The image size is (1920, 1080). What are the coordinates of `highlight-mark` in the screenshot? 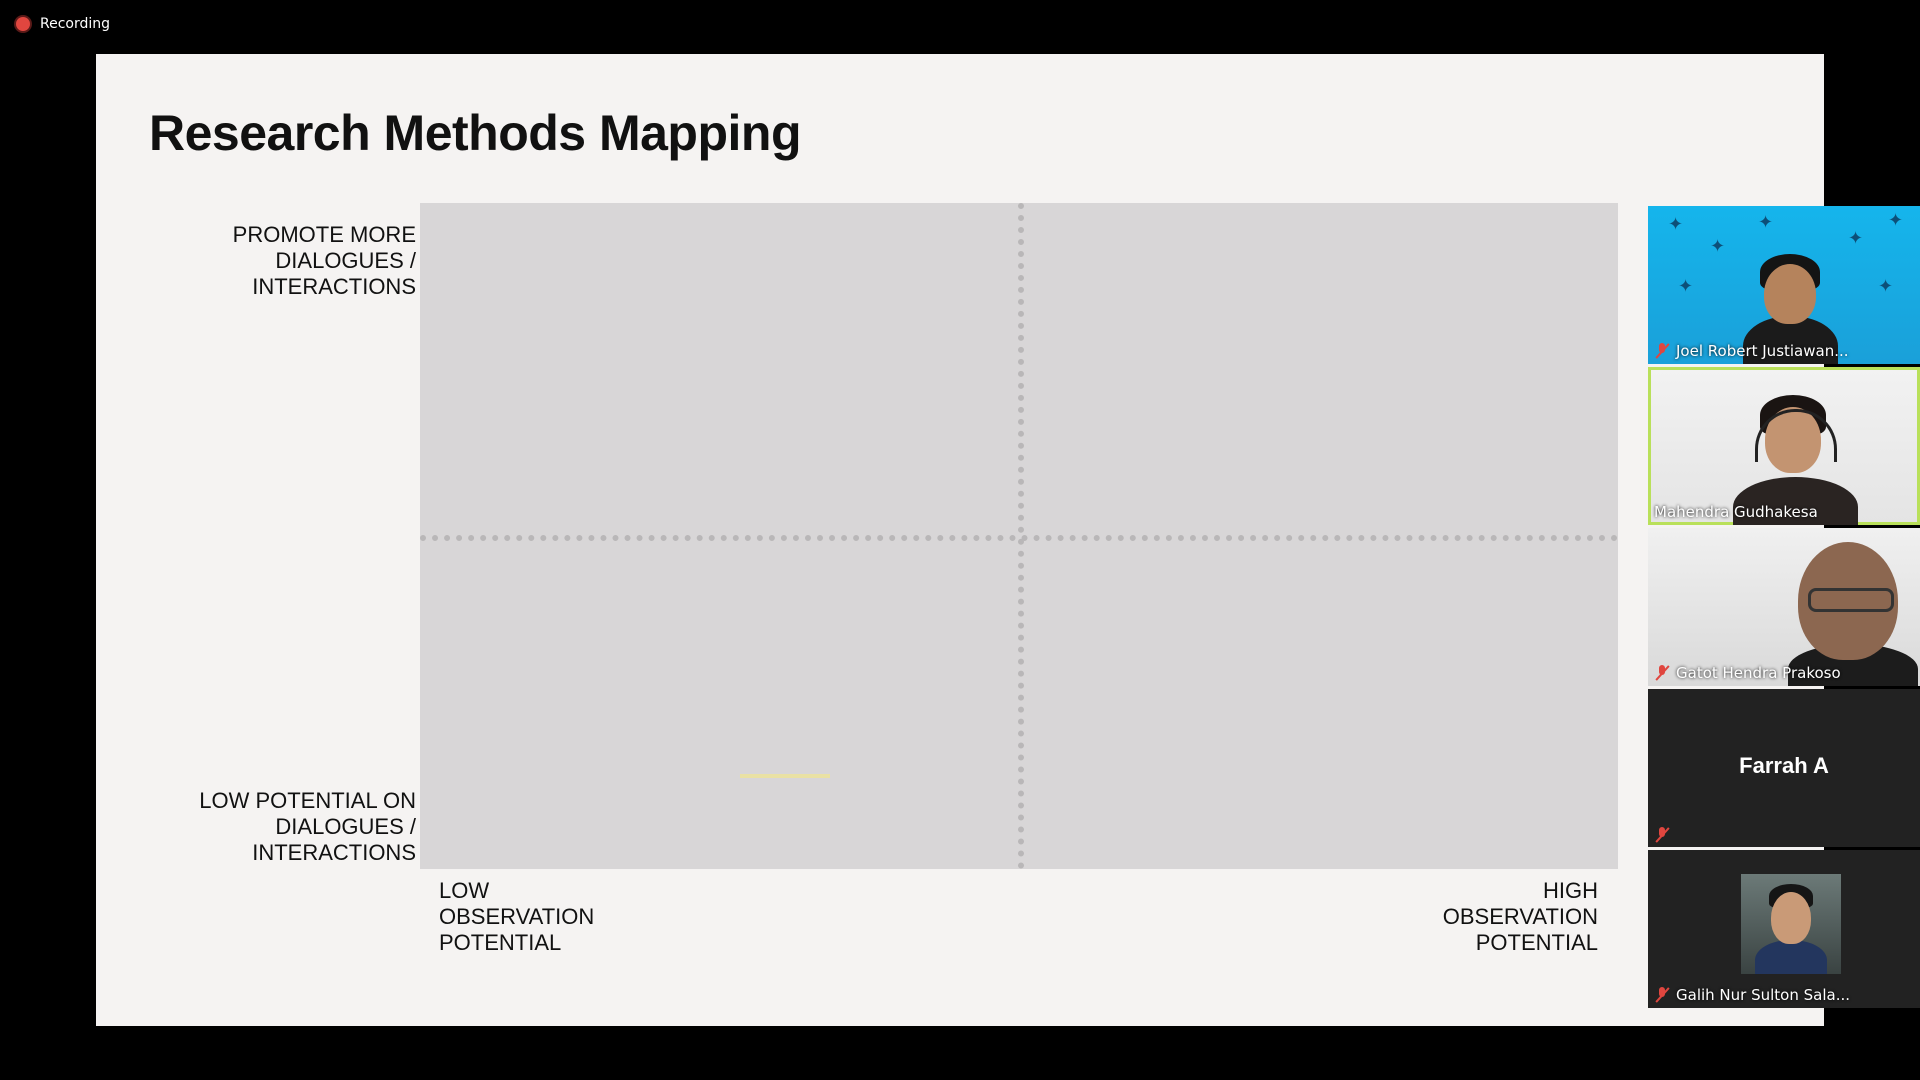 It's located at (785, 776).